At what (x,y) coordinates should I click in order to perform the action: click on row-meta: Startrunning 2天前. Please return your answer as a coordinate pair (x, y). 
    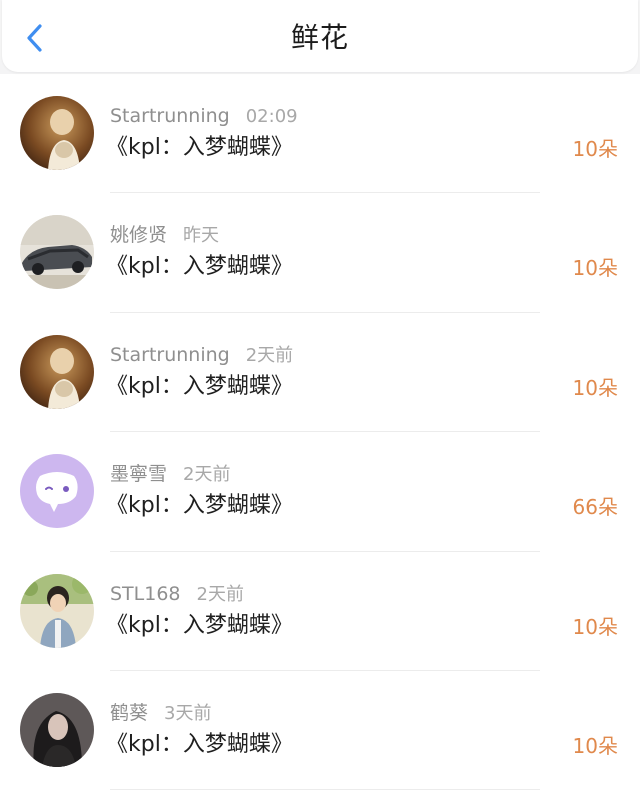
    Looking at the image, I should click on (201, 355).